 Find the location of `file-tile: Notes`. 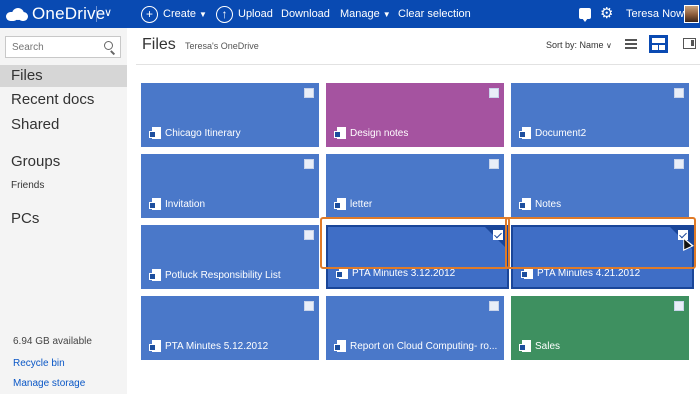

file-tile: Notes is located at coordinates (600, 186).